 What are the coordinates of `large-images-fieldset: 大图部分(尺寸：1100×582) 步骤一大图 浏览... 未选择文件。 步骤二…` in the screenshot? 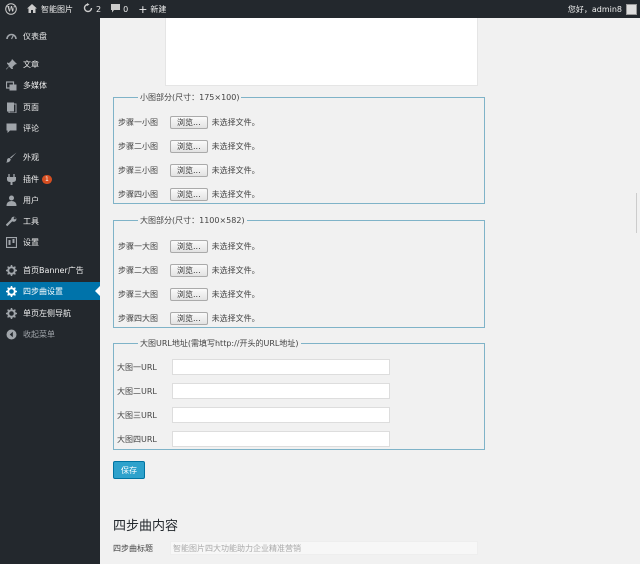 It's located at (299, 271).